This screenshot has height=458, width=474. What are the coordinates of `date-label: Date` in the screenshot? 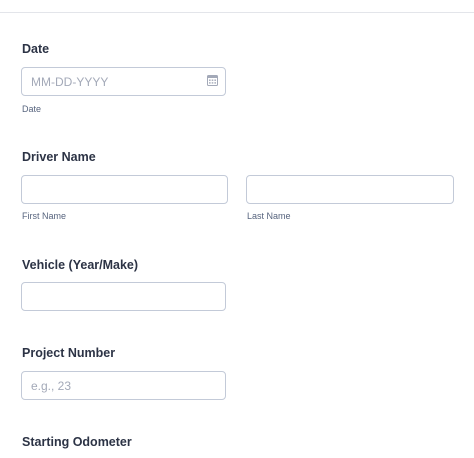 It's located at (36, 49).